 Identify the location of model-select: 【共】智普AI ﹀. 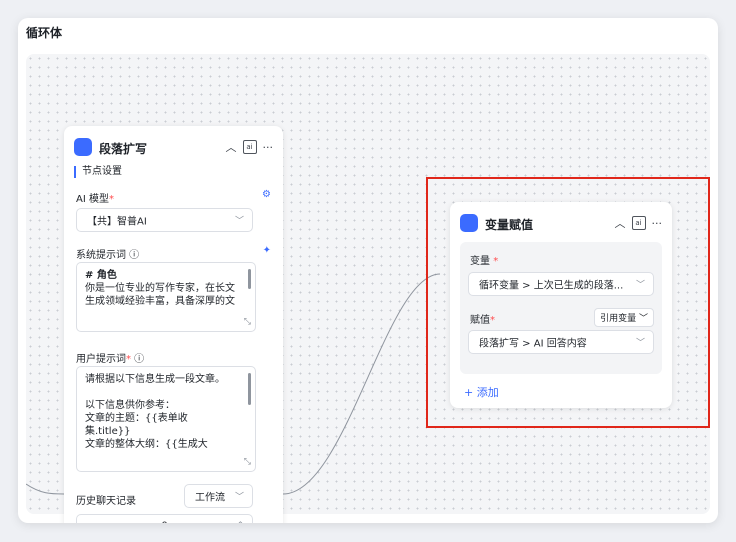
(164, 220).